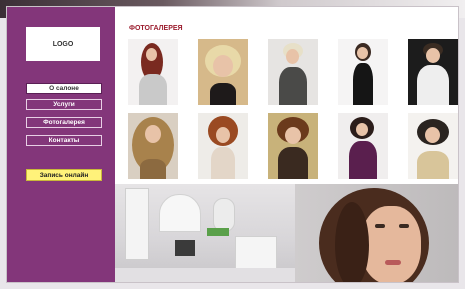 This screenshot has width=465, height=289. I want to click on nav-services-button: Услуги, so click(64, 104).